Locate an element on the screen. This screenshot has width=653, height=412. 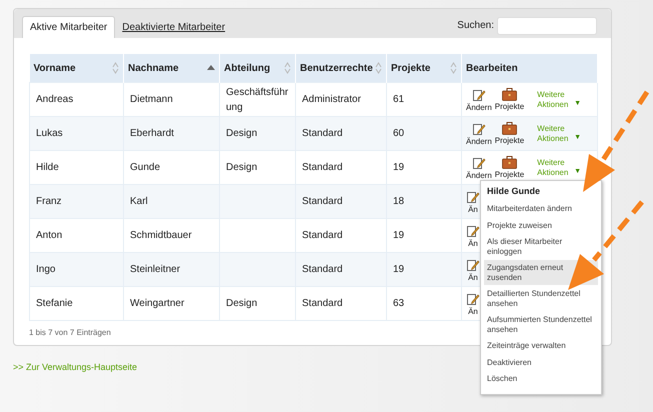
entries-info: 1 bis 7 von 7 Einträgen is located at coordinates (70, 332).